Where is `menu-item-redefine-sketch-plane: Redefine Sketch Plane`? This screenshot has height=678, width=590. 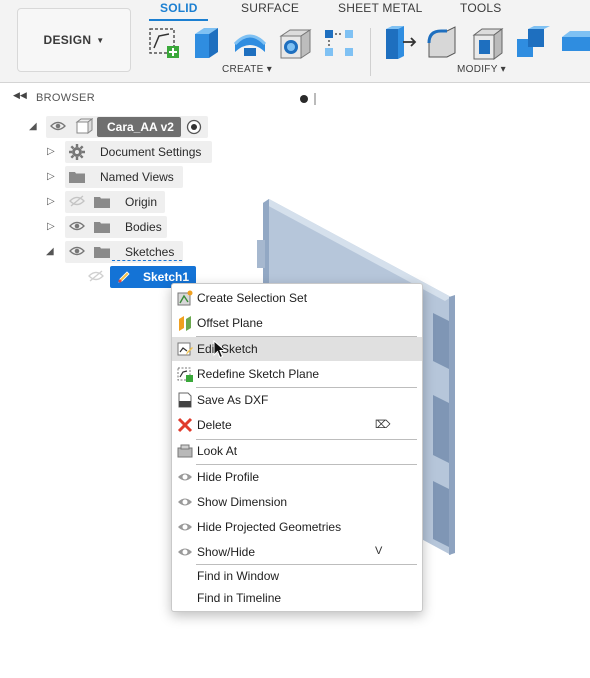 menu-item-redefine-sketch-plane: Redefine Sketch Plane is located at coordinates (297, 374).